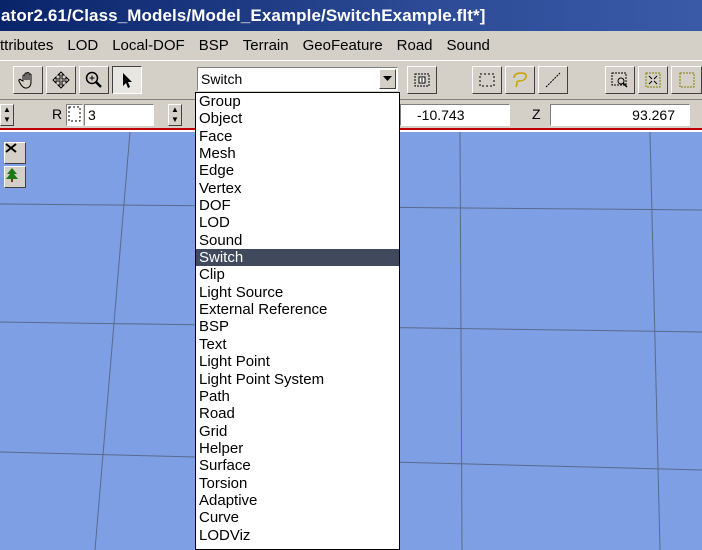 The width and height of the screenshot is (702, 550). What do you see at coordinates (15, 177) in the screenshot?
I see `tree-icon` at bounding box center [15, 177].